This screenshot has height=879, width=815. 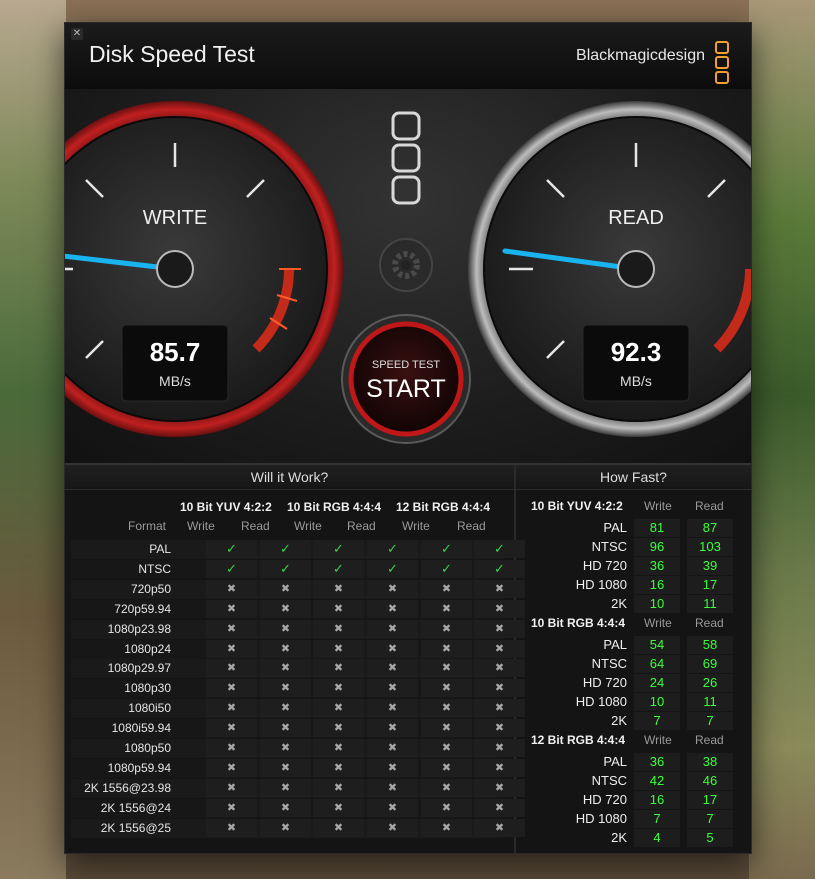 I want to click on how-fast-group-header: 10 Bit YUV 4:2:2, so click(x=577, y=506).